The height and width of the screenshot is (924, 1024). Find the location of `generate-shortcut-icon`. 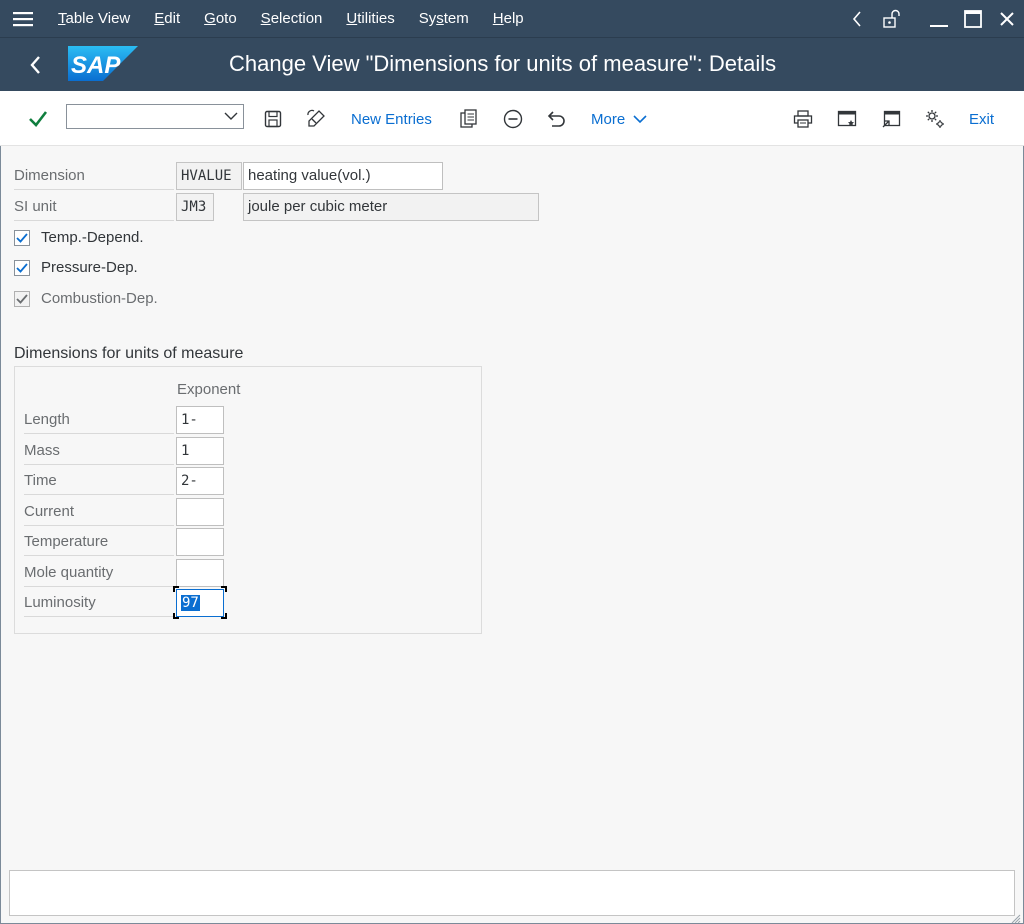

generate-shortcut-icon is located at coordinates (891, 119).